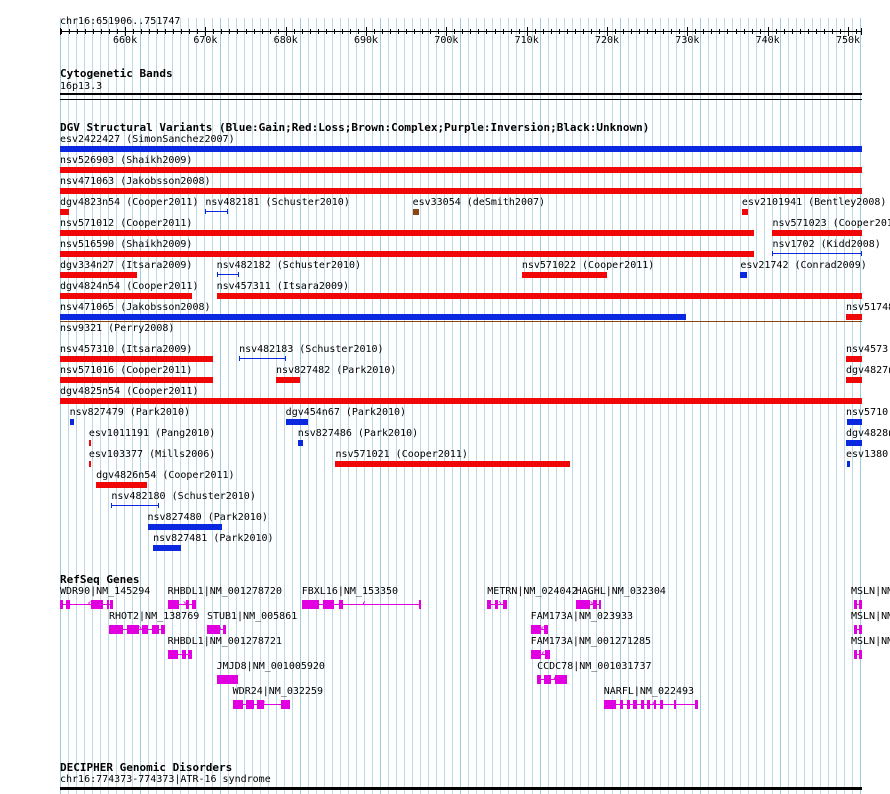  What do you see at coordinates (826, 244) in the screenshot?
I see `dgv-feature-label: nsv1702 (Kidd2008)` at bounding box center [826, 244].